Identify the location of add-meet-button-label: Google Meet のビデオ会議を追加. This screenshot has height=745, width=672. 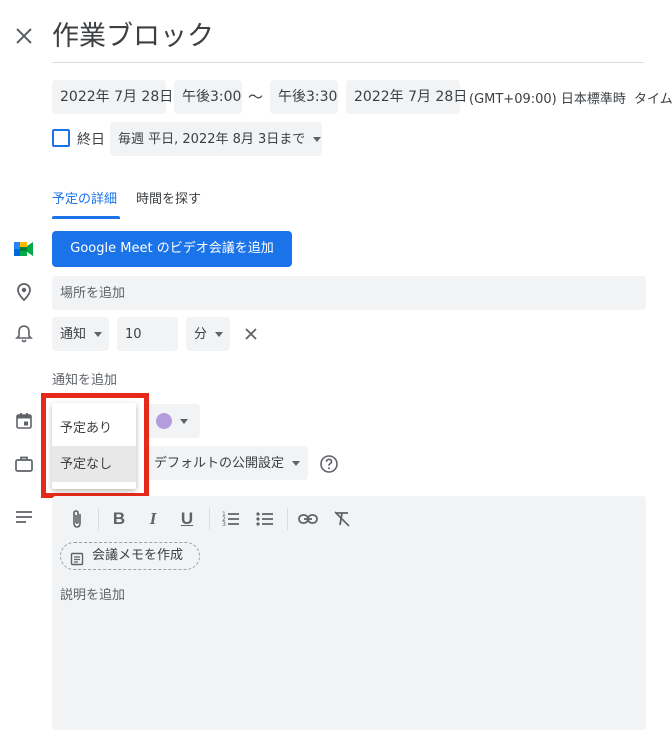
(172, 248).